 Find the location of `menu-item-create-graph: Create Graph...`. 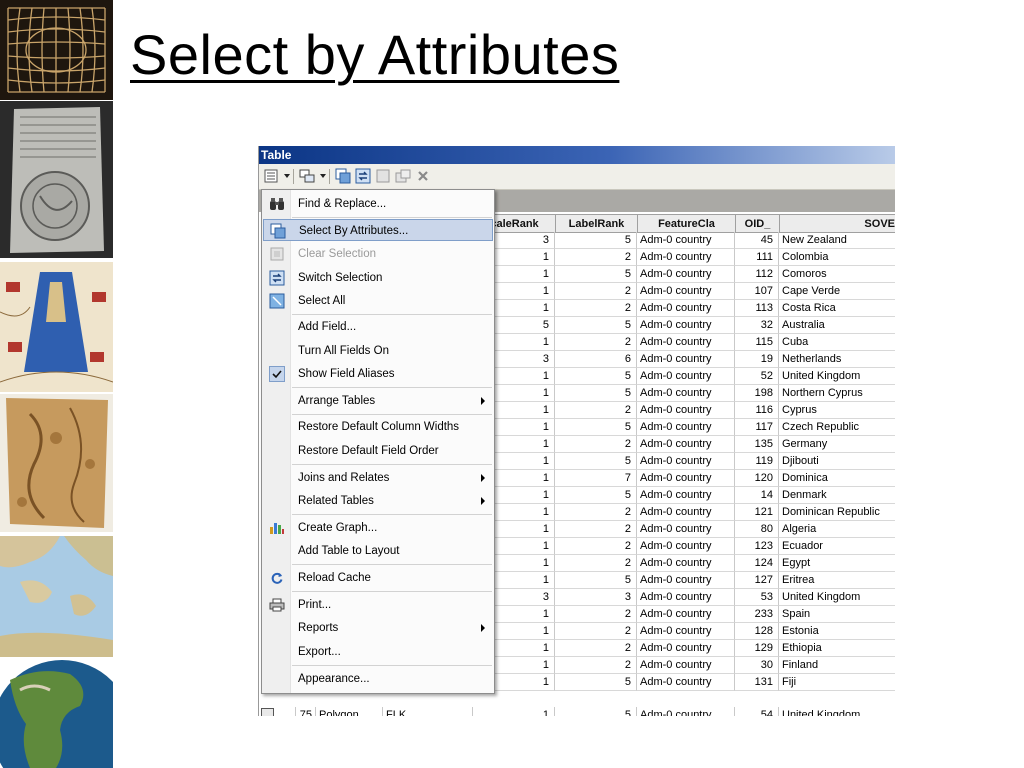

menu-item-create-graph: Create Graph... is located at coordinates (378, 528).